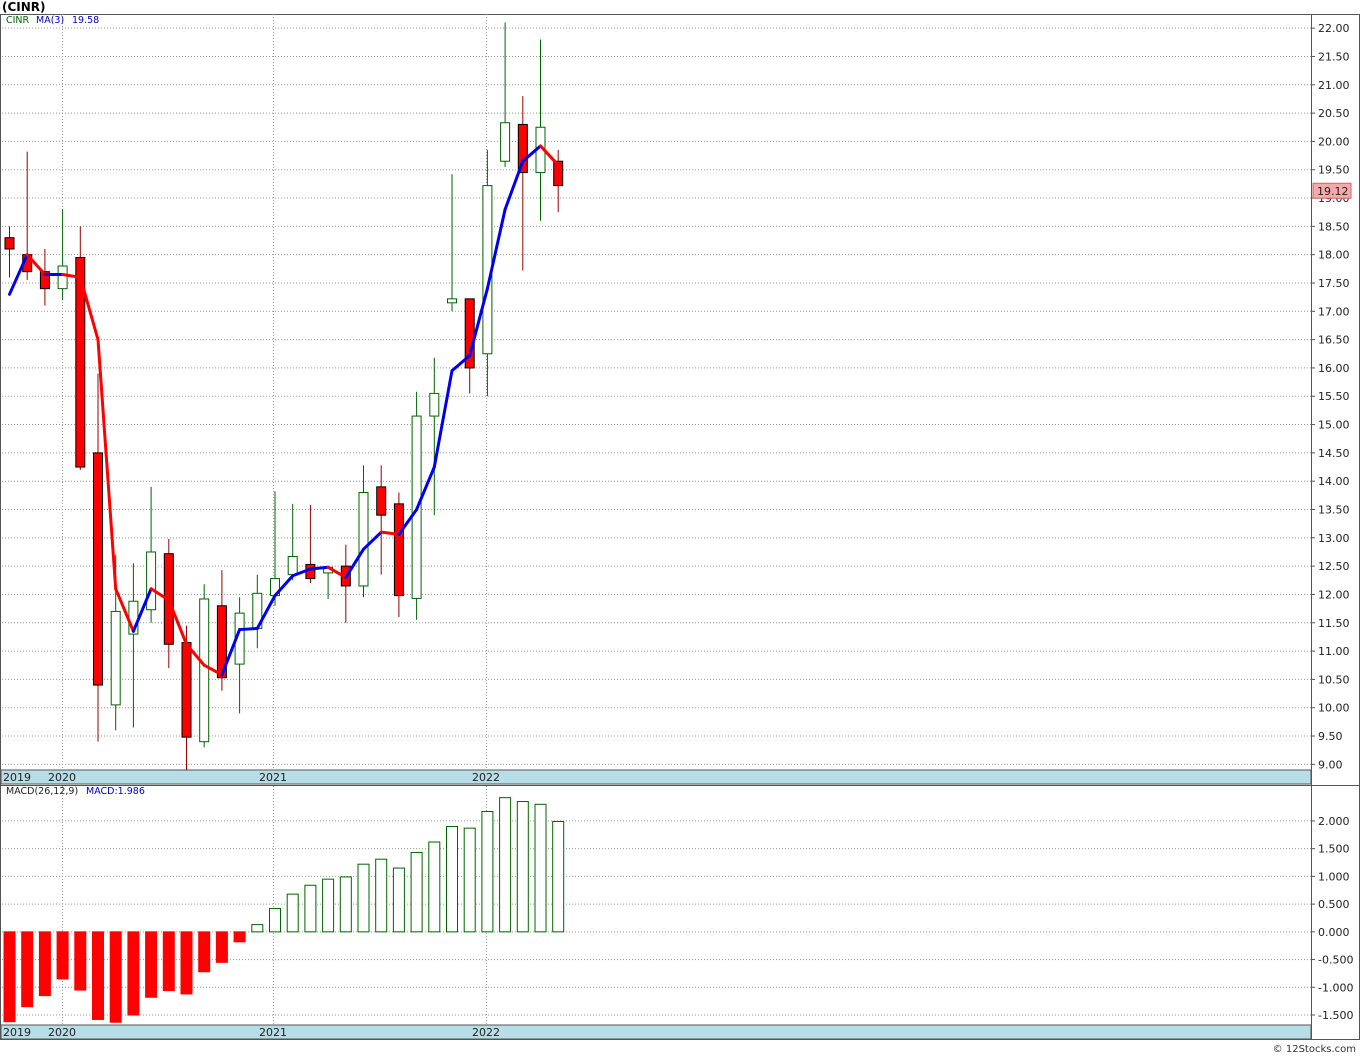  I want to click on price-tick-label: 9.00, so click(1330, 764).